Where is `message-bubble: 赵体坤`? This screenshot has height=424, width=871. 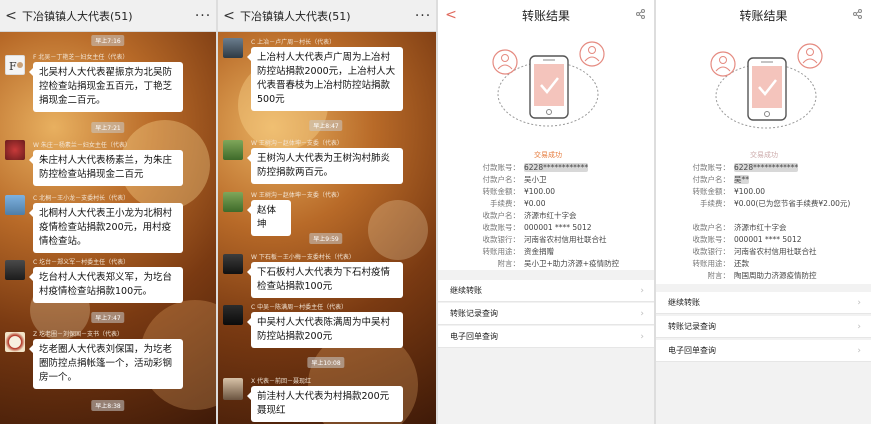 message-bubble: 赵体坤 is located at coordinates (269, 218).